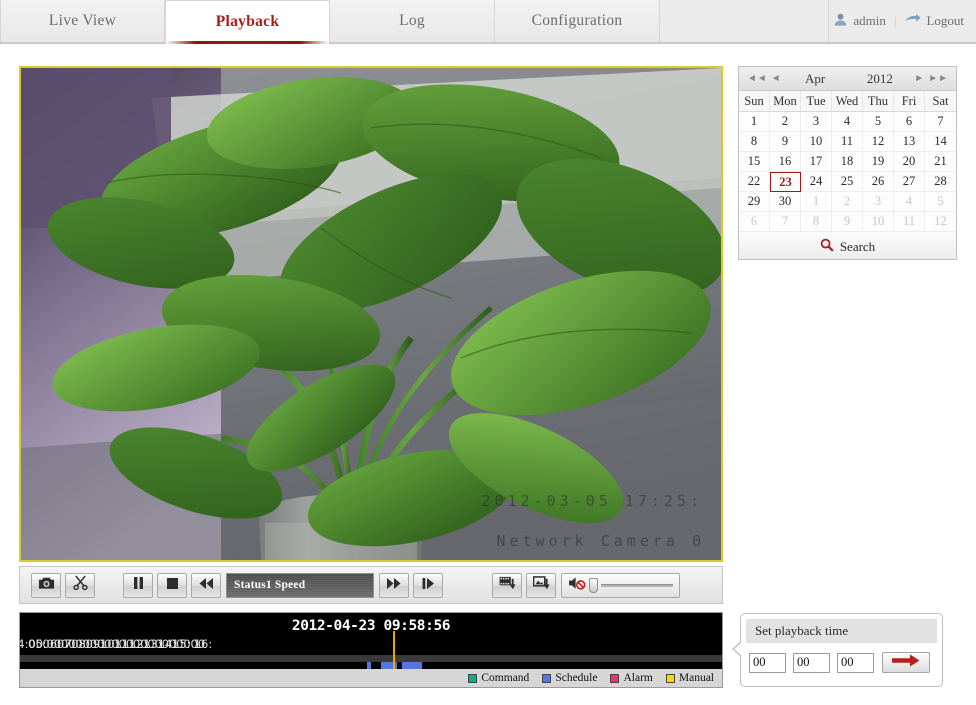 This screenshot has width=976, height=705. I want to click on calendar-day: 14, so click(940, 142).